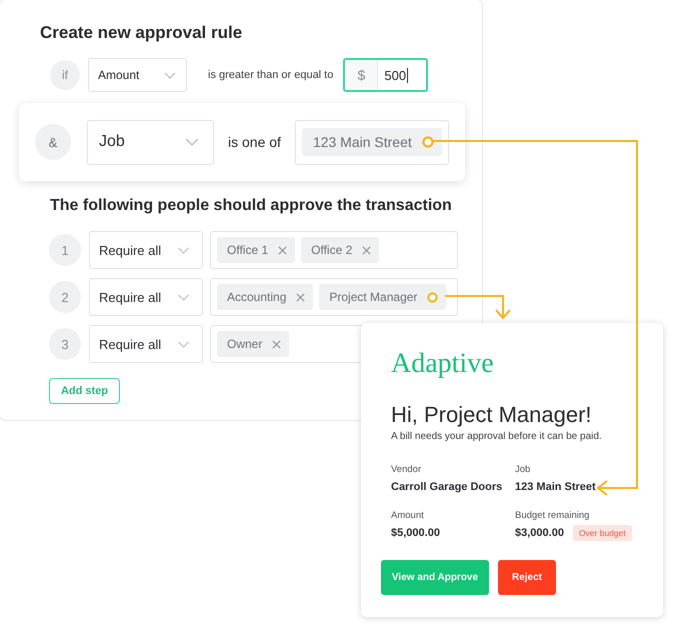 This screenshot has width=679, height=634. I want to click on comparison-label: is greater than or equal to, so click(271, 75).